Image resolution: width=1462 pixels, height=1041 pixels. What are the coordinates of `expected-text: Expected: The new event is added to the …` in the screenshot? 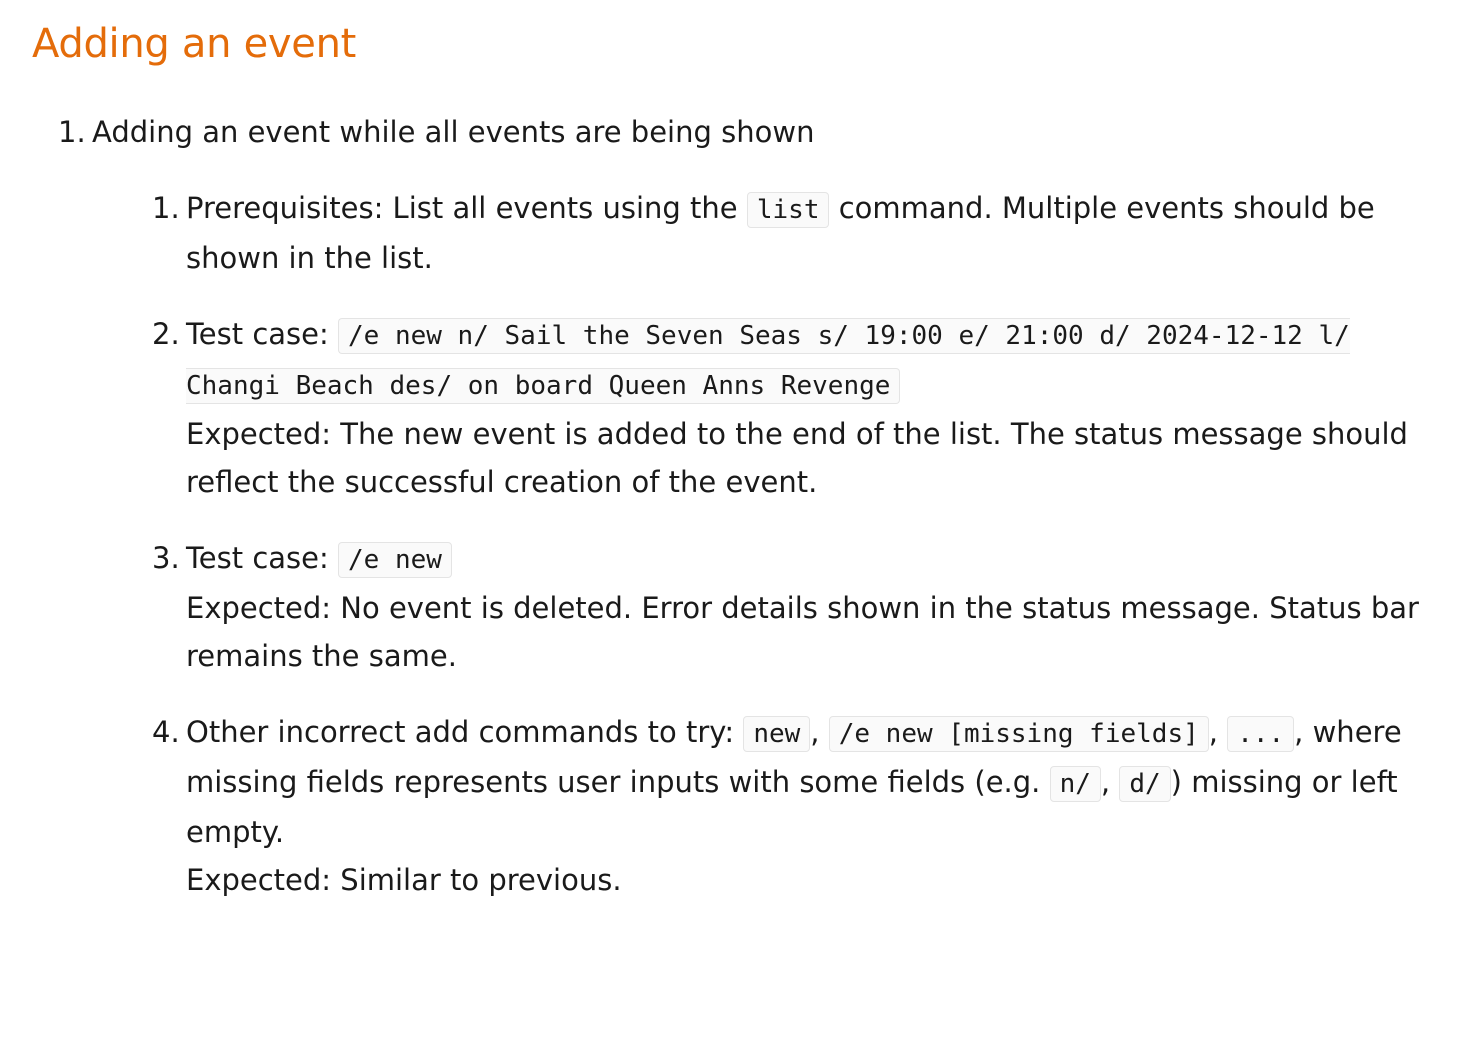 It's located at (797, 458).